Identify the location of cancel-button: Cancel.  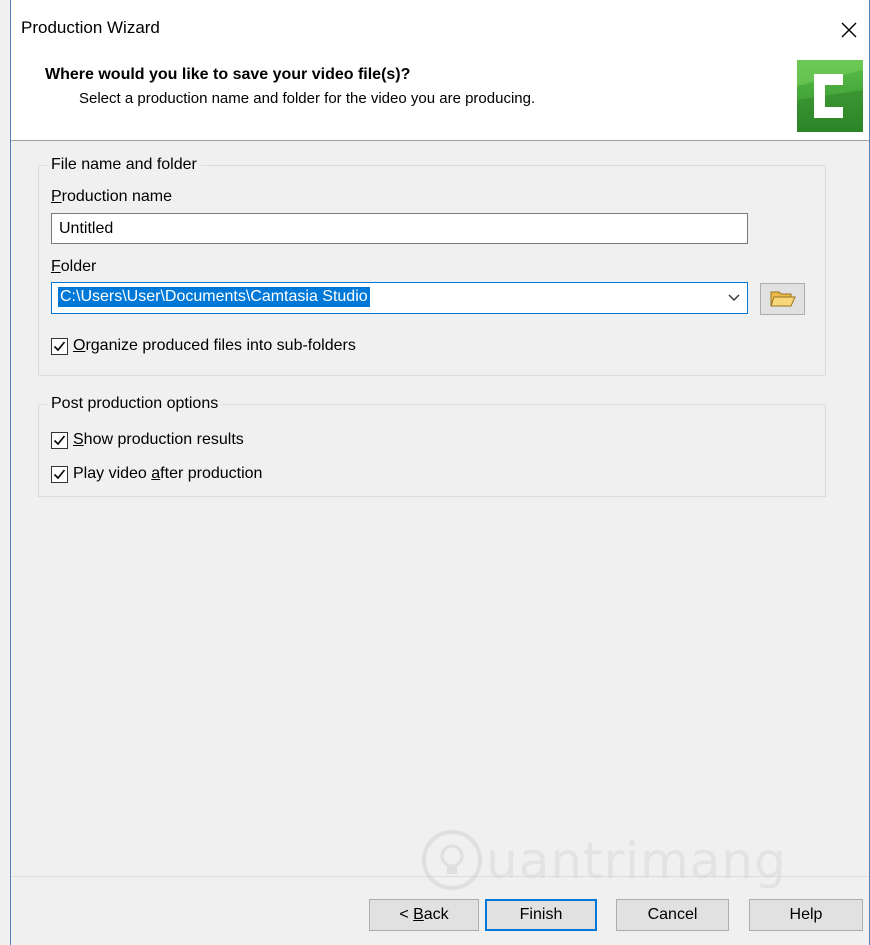
(672, 915).